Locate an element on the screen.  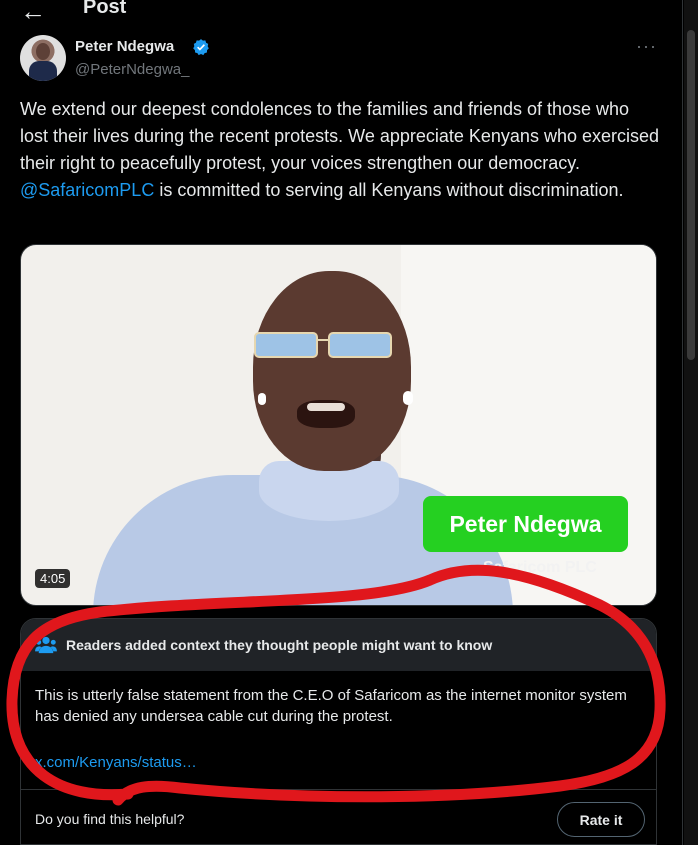
arrow-left-icon: ← is located at coordinates (33, 13).